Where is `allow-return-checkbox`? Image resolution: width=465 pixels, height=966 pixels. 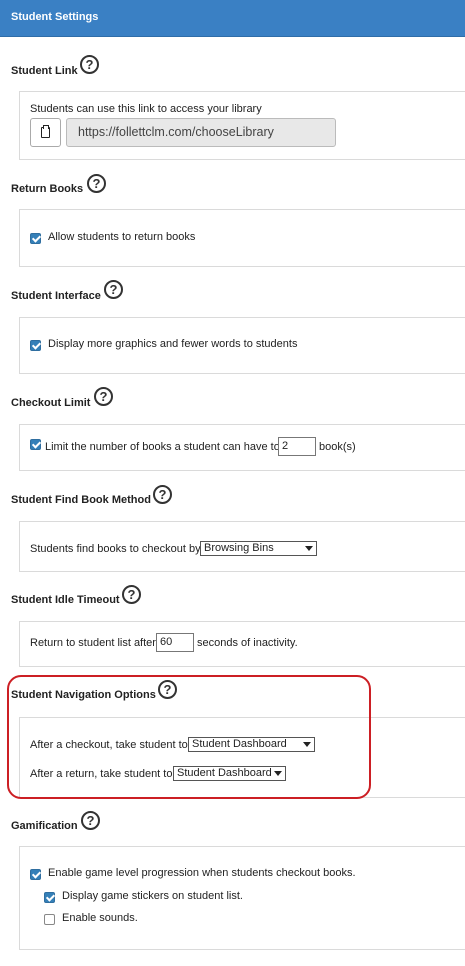 allow-return-checkbox is located at coordinates (35, 238).